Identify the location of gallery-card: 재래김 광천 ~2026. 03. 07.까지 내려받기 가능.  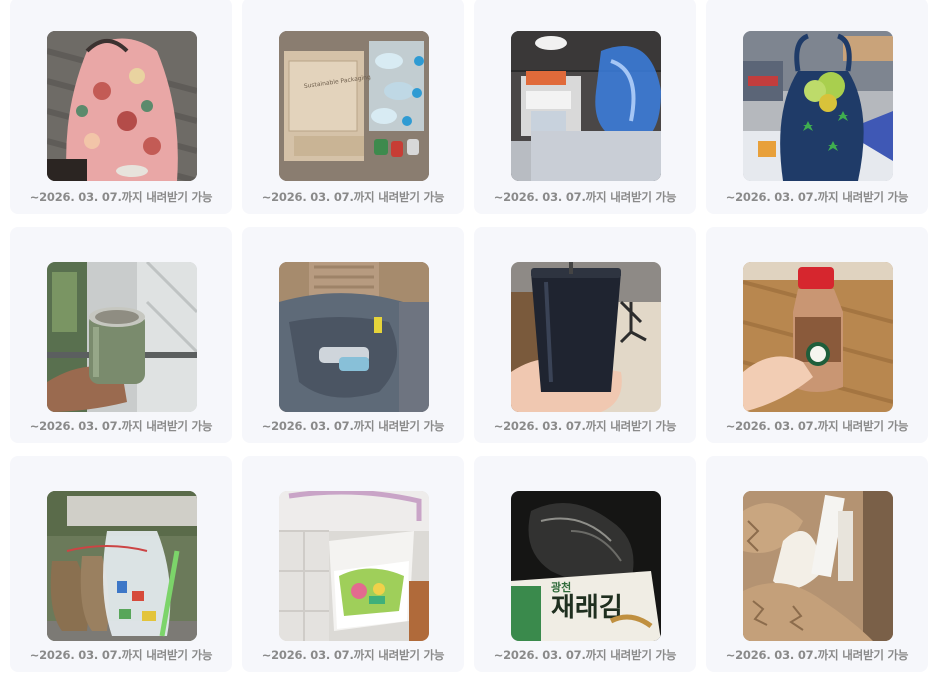
(585, 564).